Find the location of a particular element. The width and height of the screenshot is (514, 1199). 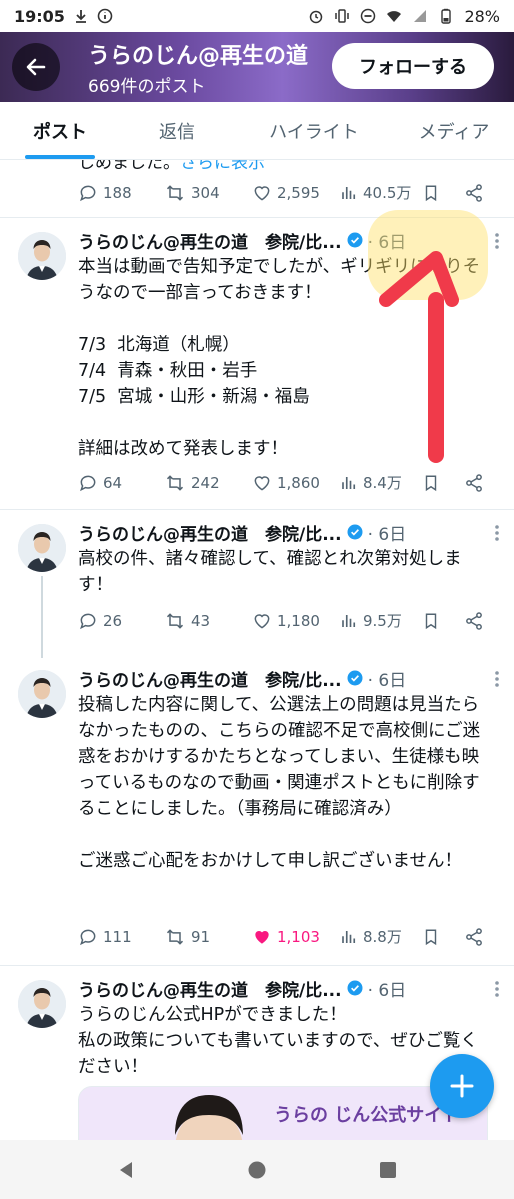

card-image is located at coordinates (209, 1117).